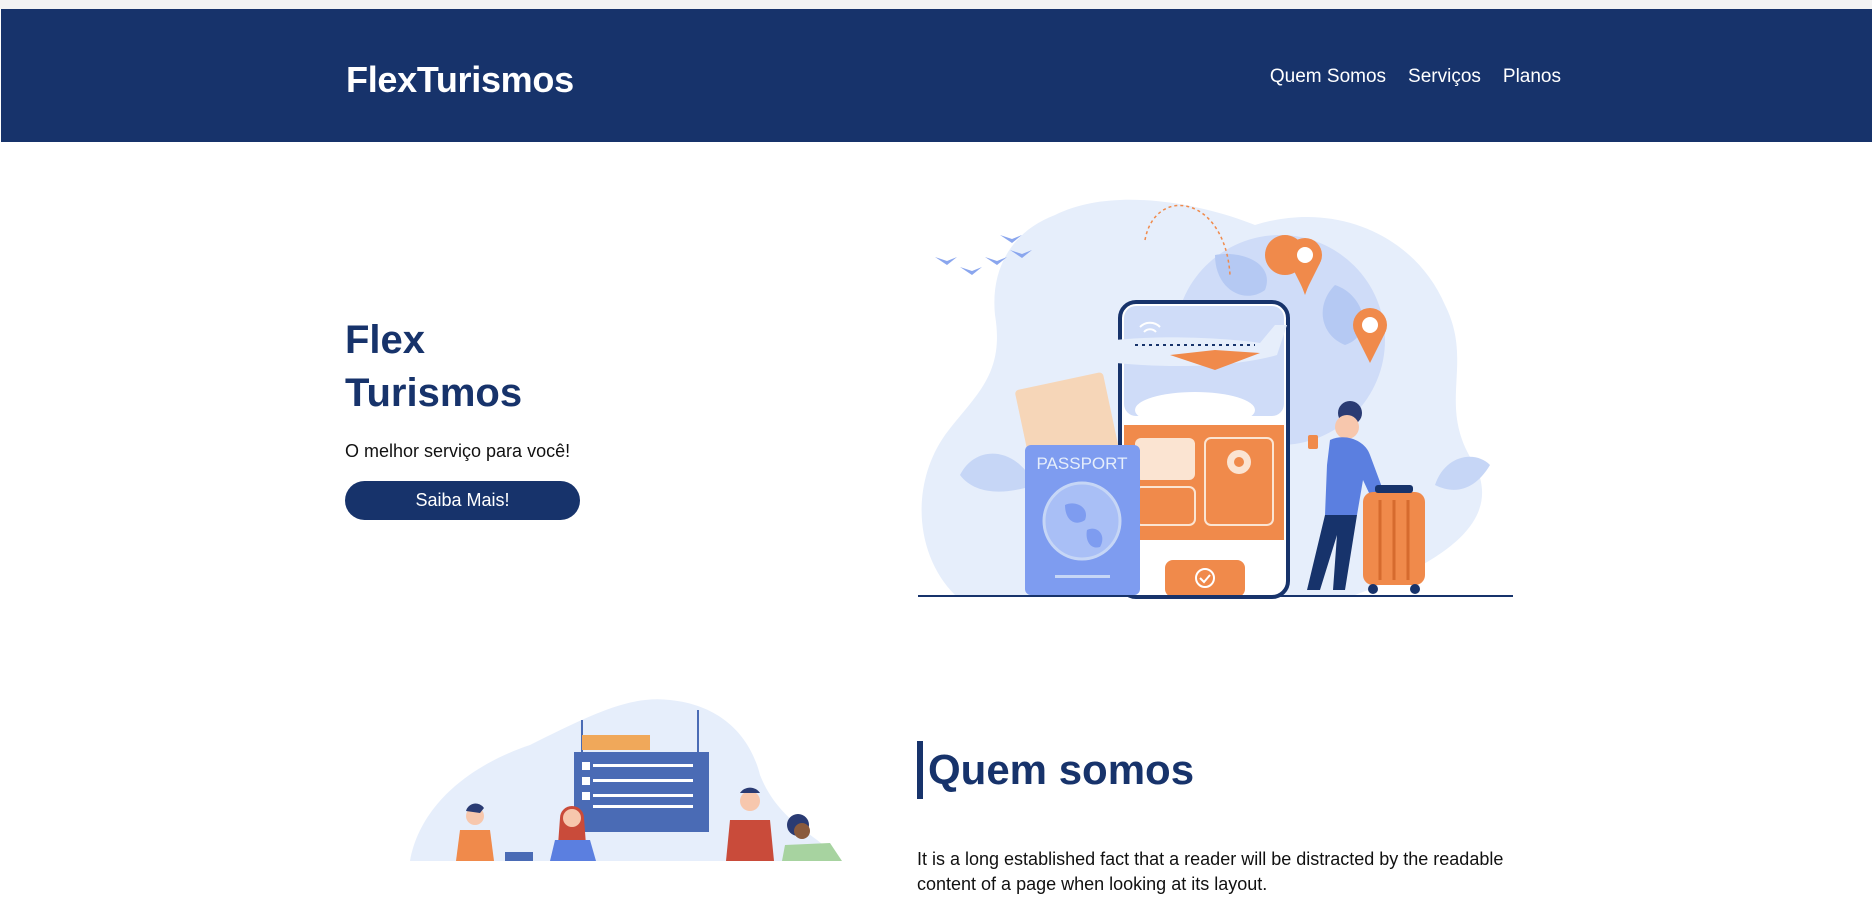 Image resolution: width=1872 pixels, height=897 pixels. What do you see at coordinates (1532, 77) in the screenshot?
I see `nav-link-planos: Planos` at bounding box center [1532, 77].